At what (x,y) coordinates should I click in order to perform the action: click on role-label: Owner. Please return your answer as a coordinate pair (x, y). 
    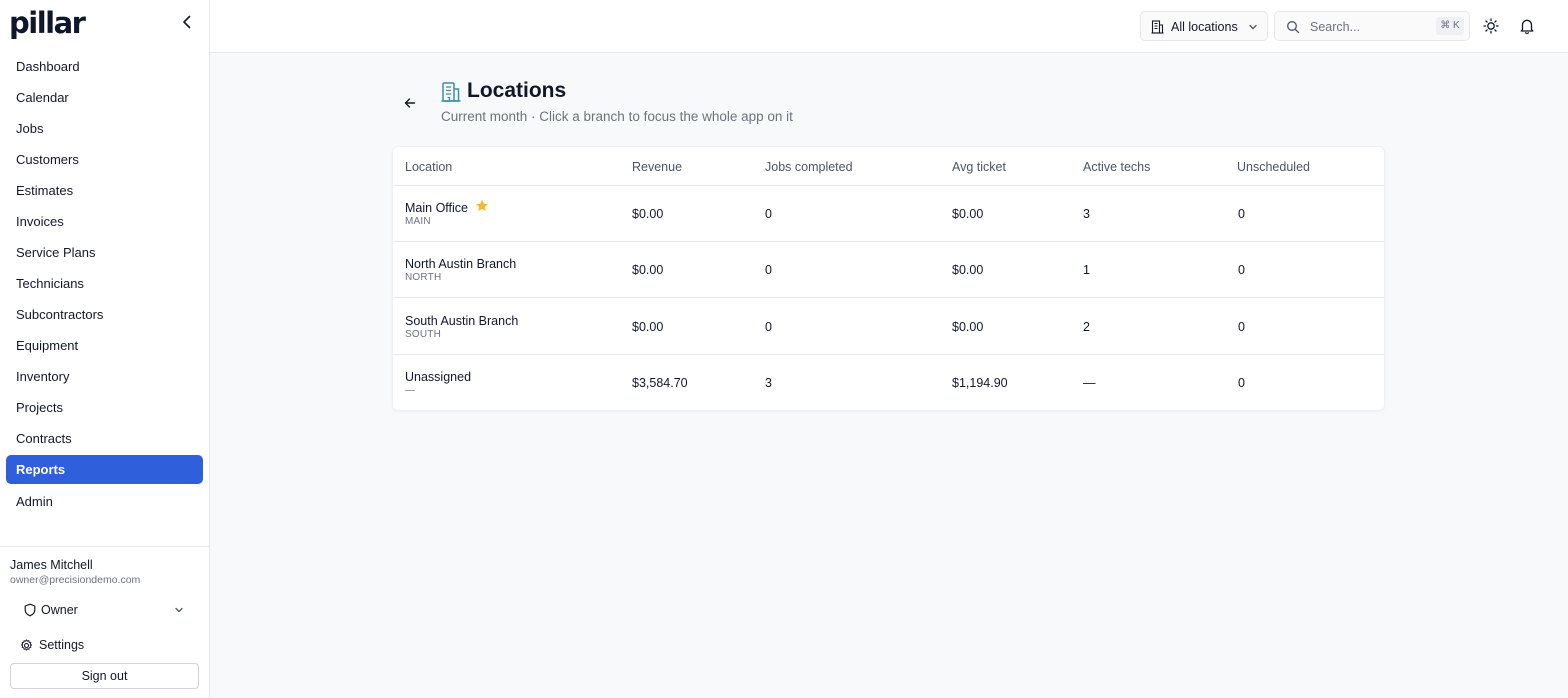
    Looking at the image, I should click on (59, 610).